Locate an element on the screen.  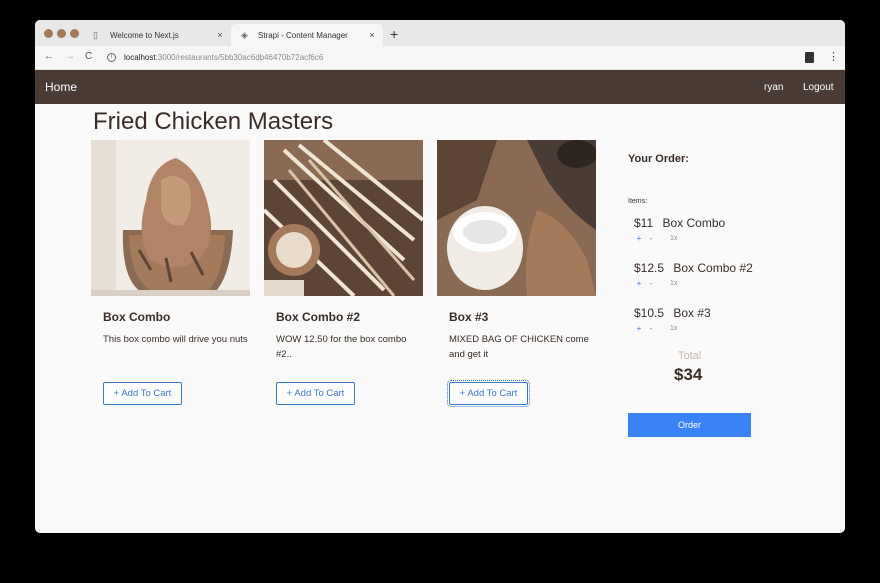
order-title: Your Order: is located at coordinates (658, 159).